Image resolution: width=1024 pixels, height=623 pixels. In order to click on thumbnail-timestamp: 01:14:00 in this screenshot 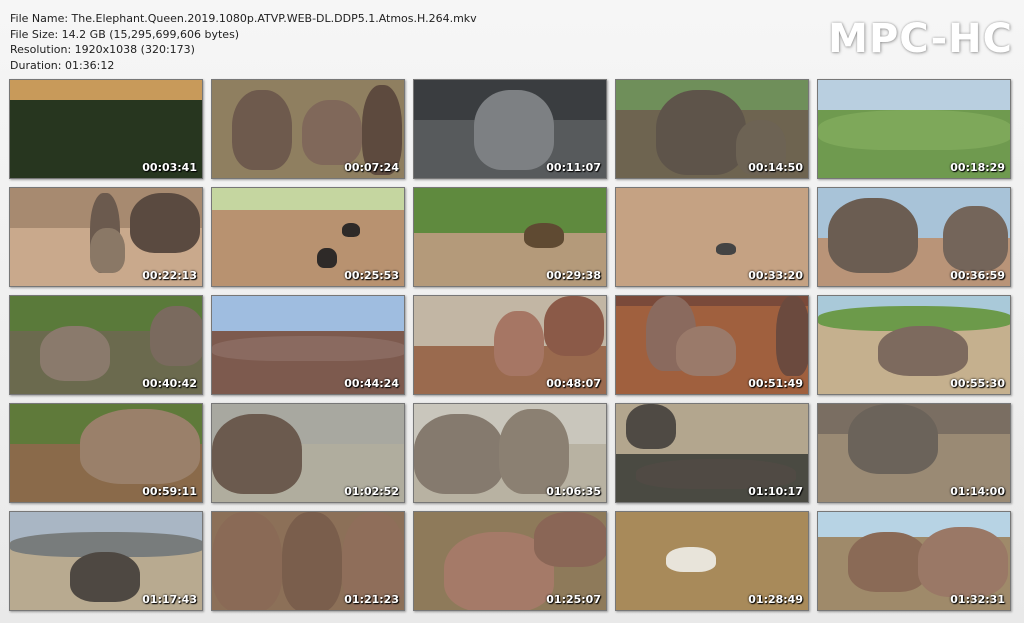, I will do `click(977, 491)`.